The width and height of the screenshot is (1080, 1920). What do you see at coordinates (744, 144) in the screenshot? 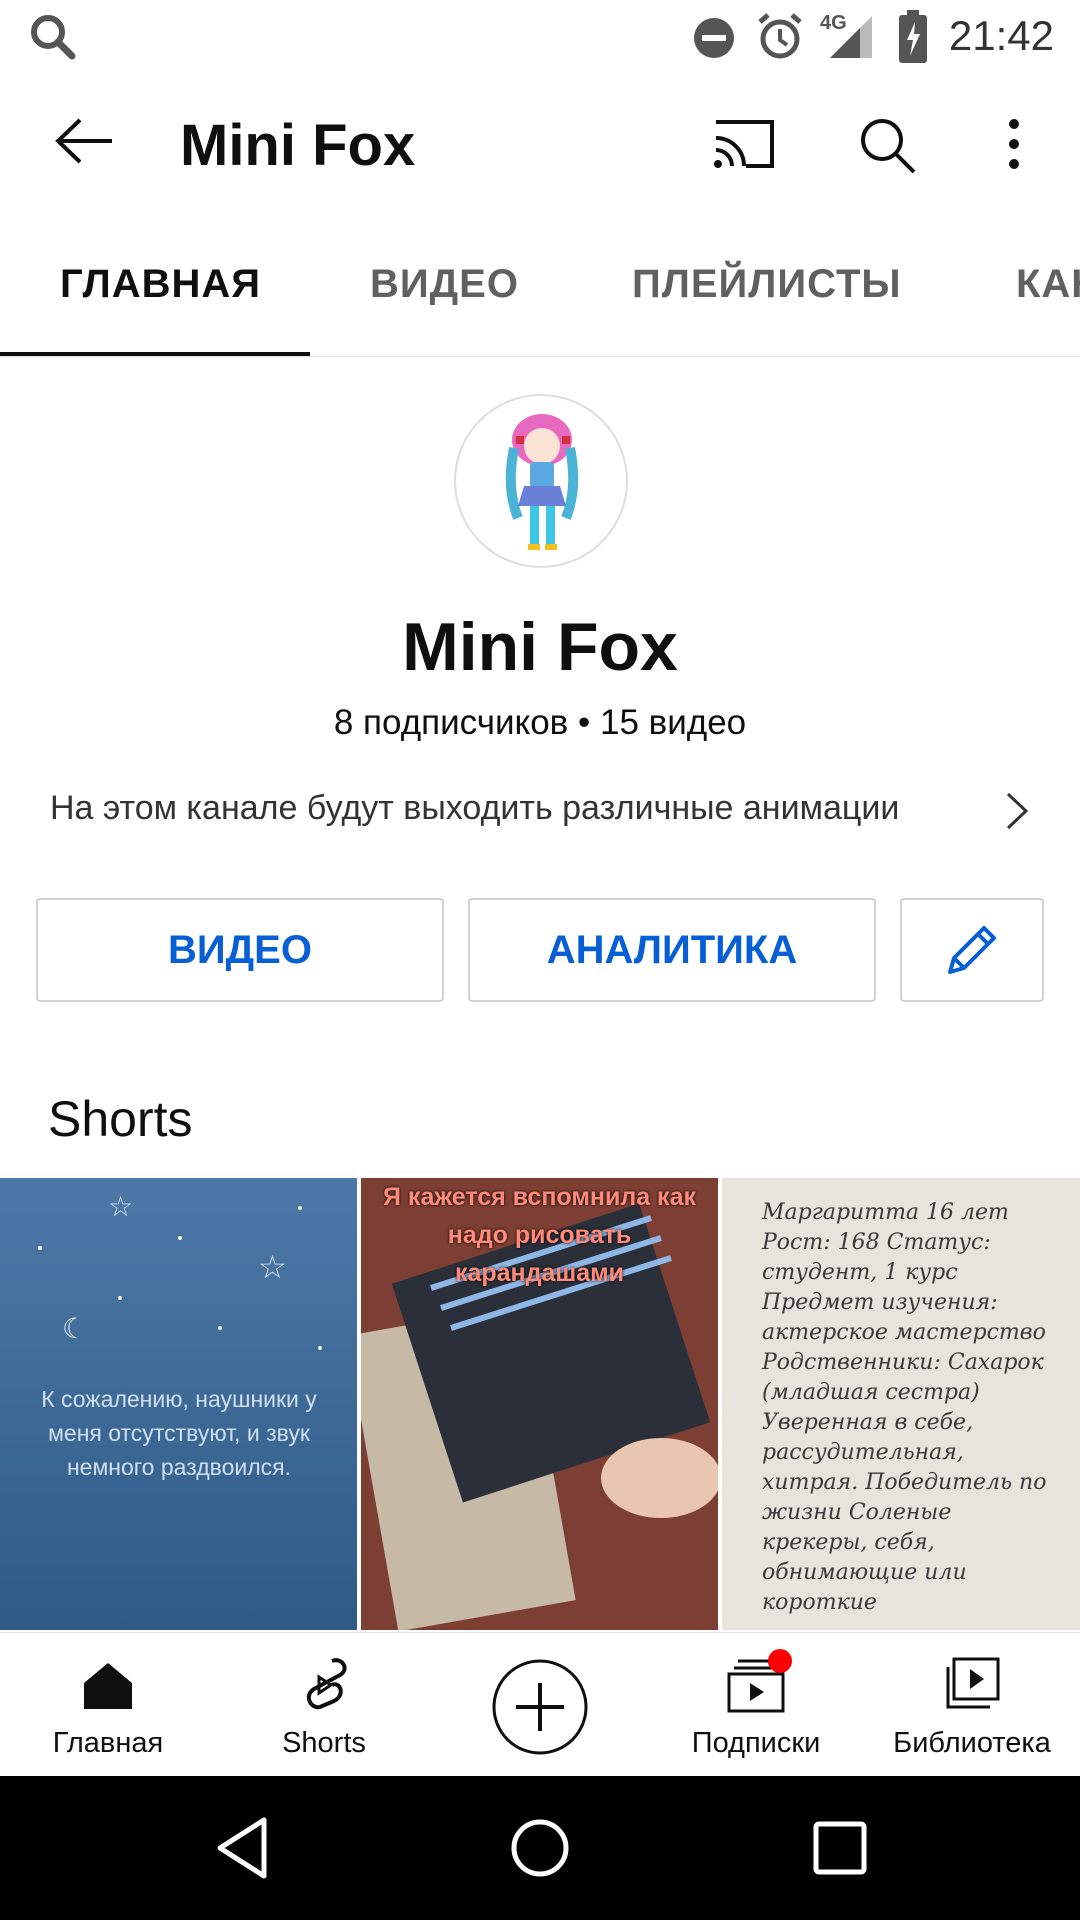
I see `cast-icon` at bounding box center [744, 144].